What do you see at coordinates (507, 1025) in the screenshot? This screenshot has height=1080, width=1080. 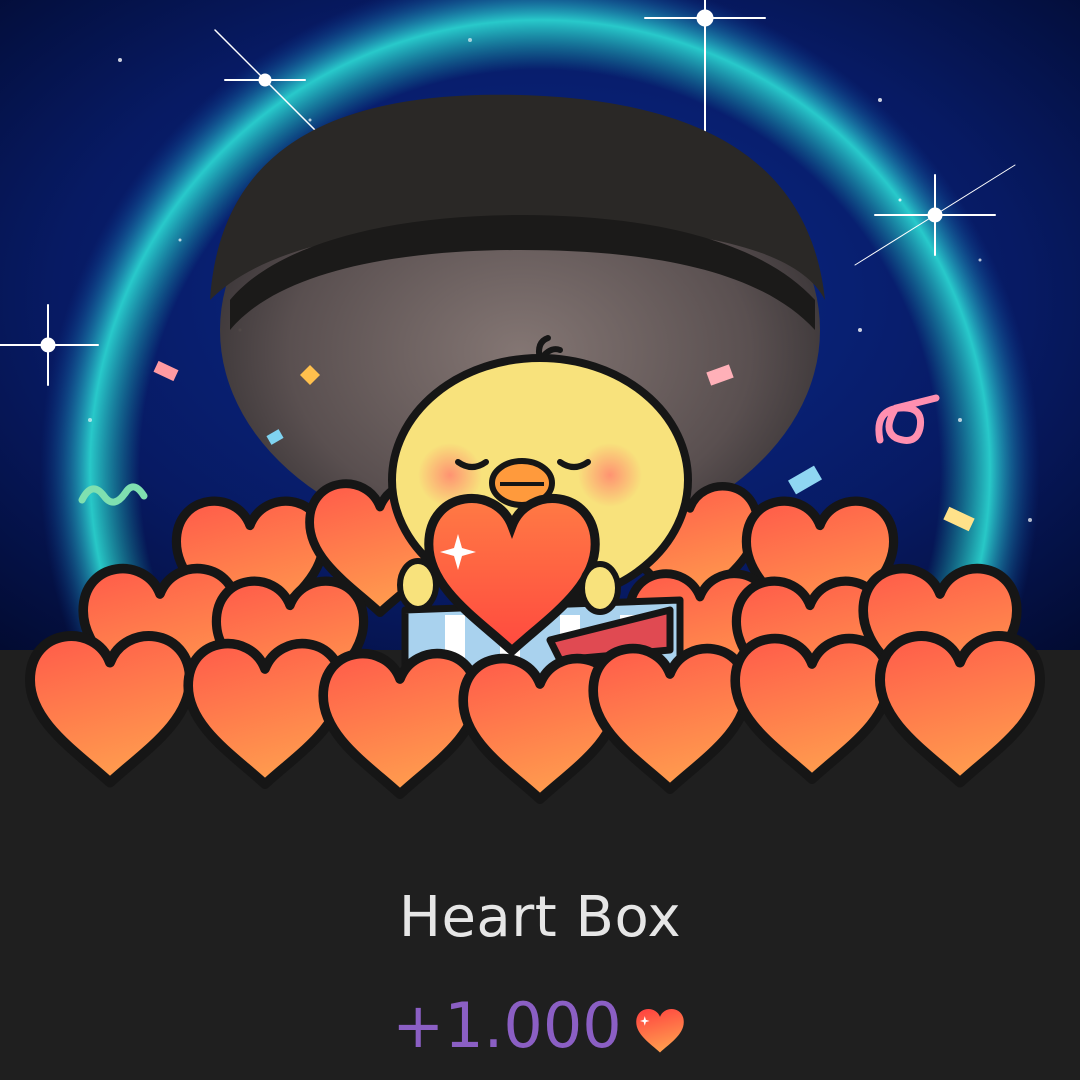 I see `reward-amount: +1.000` at bounding box center [507, 1025].